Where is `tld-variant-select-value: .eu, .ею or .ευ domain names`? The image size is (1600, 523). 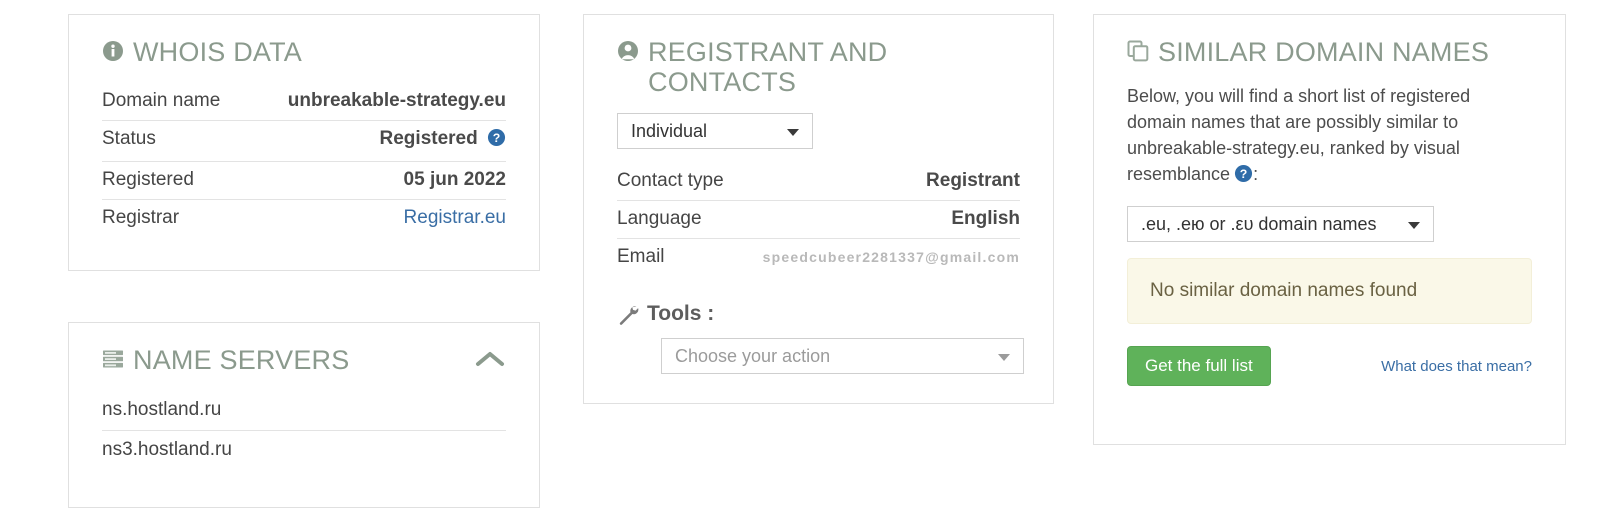 tld-variant-select-value: .eu, .ею or .ευ domain names is located at coordinates (1259, 224).